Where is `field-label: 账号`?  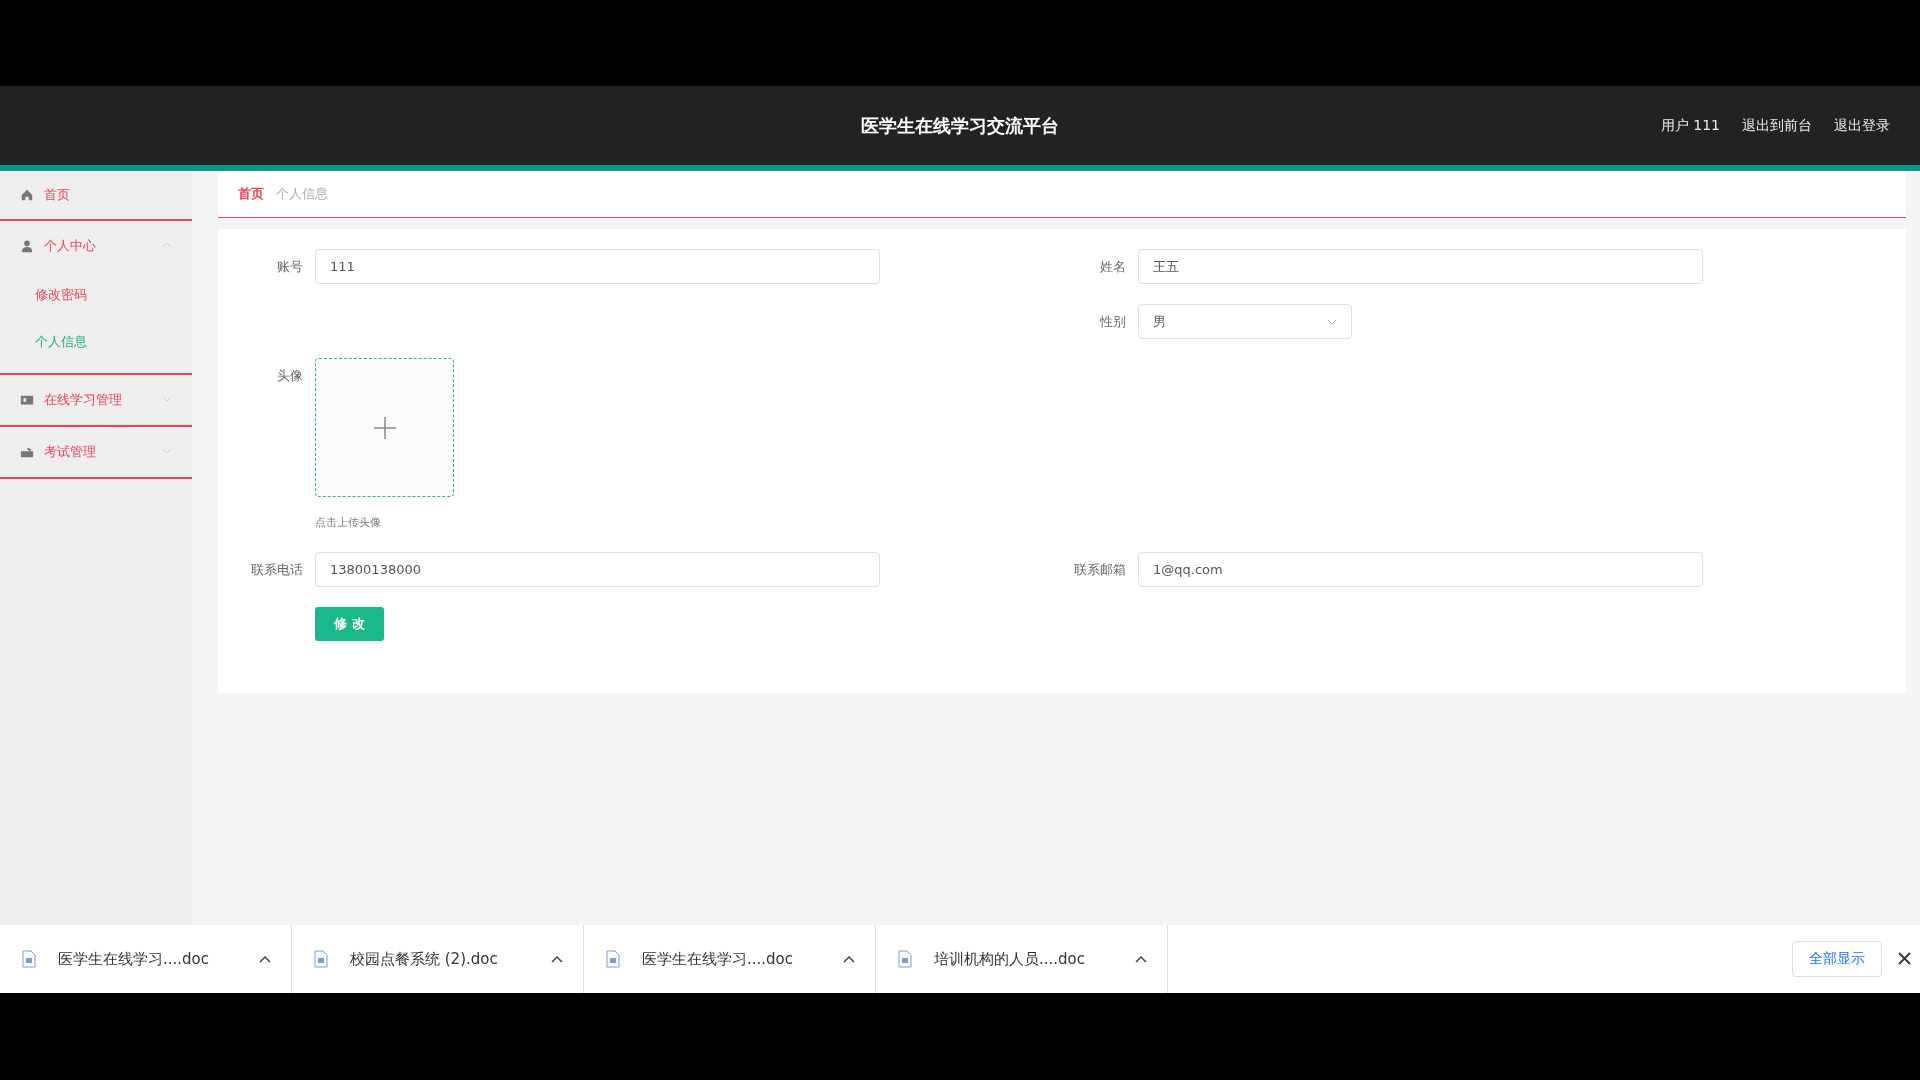
field-label: 账号 is located at coordinates (290, 267).